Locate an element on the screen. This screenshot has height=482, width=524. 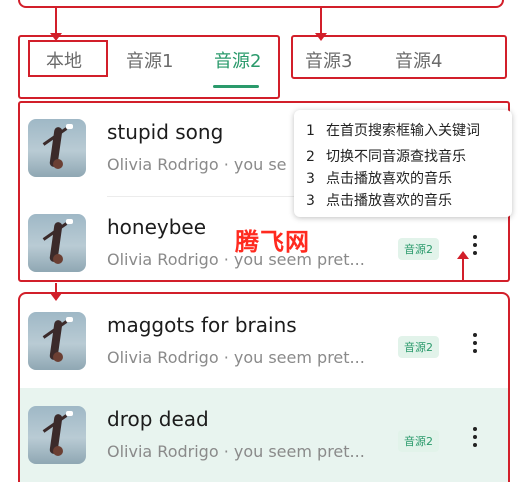
tab-source-3: 音源3 is located at coordinates (328, 60).